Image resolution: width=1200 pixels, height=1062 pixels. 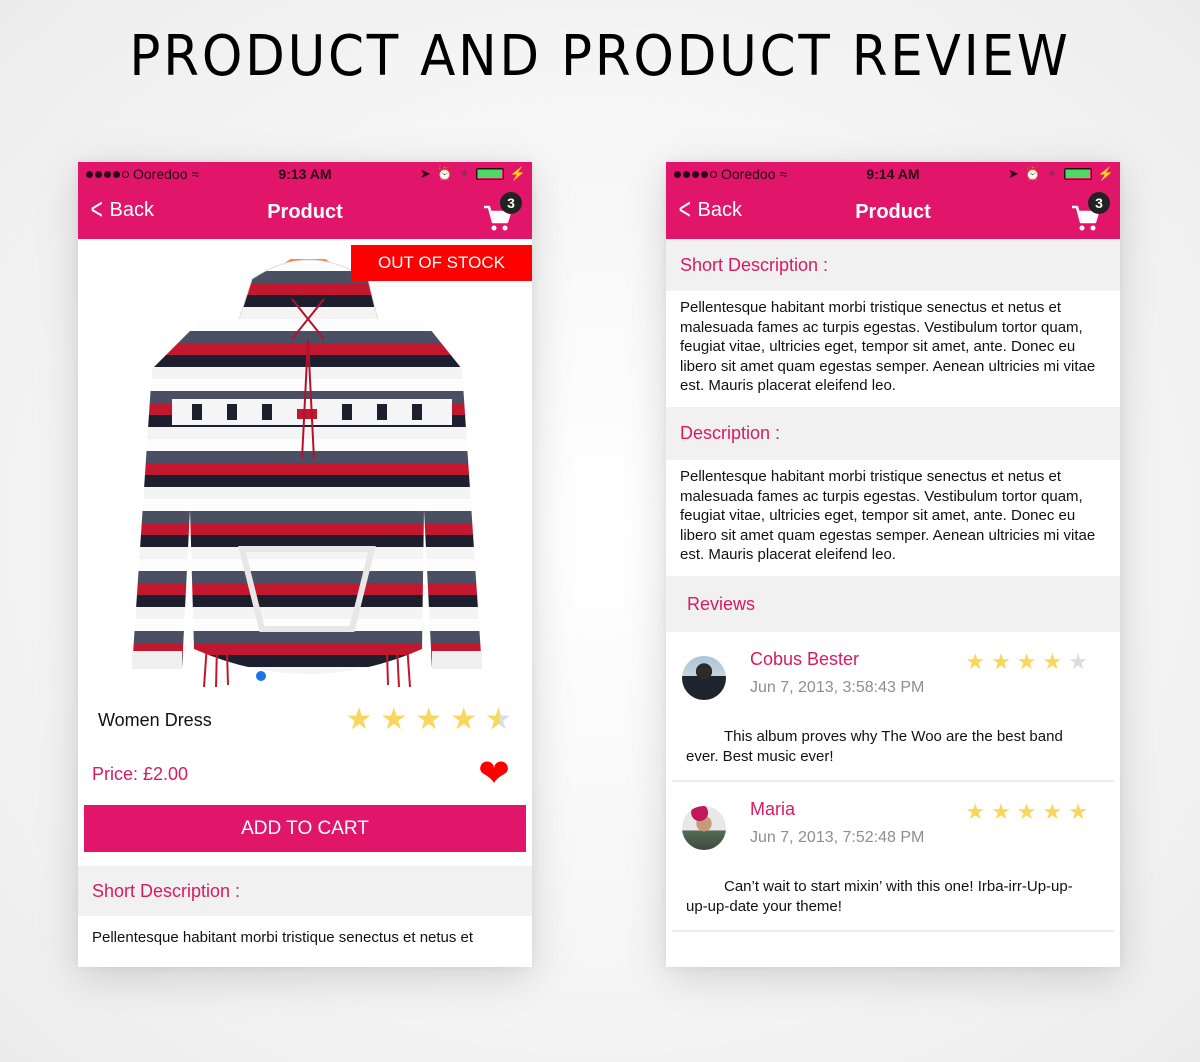 I want to click on carousel-indicator, so click(x=261, y=676).